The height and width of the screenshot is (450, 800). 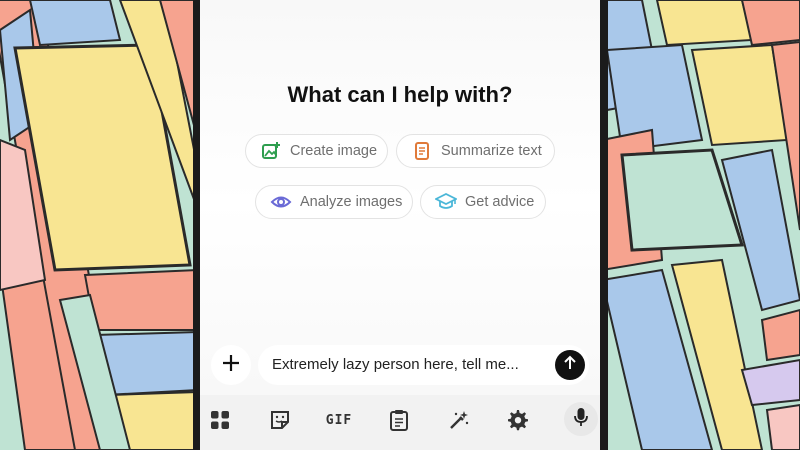 What do you see at coordinates (422, 151) in the screenshot?
I see `document-icon` at bounding box center [422, 151].